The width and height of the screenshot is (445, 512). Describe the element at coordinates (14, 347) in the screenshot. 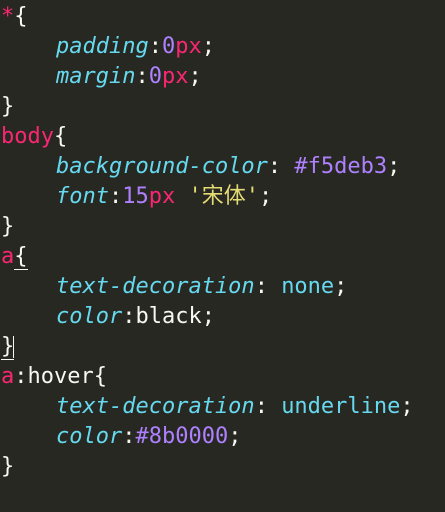

I see `text-cursor` at that location.